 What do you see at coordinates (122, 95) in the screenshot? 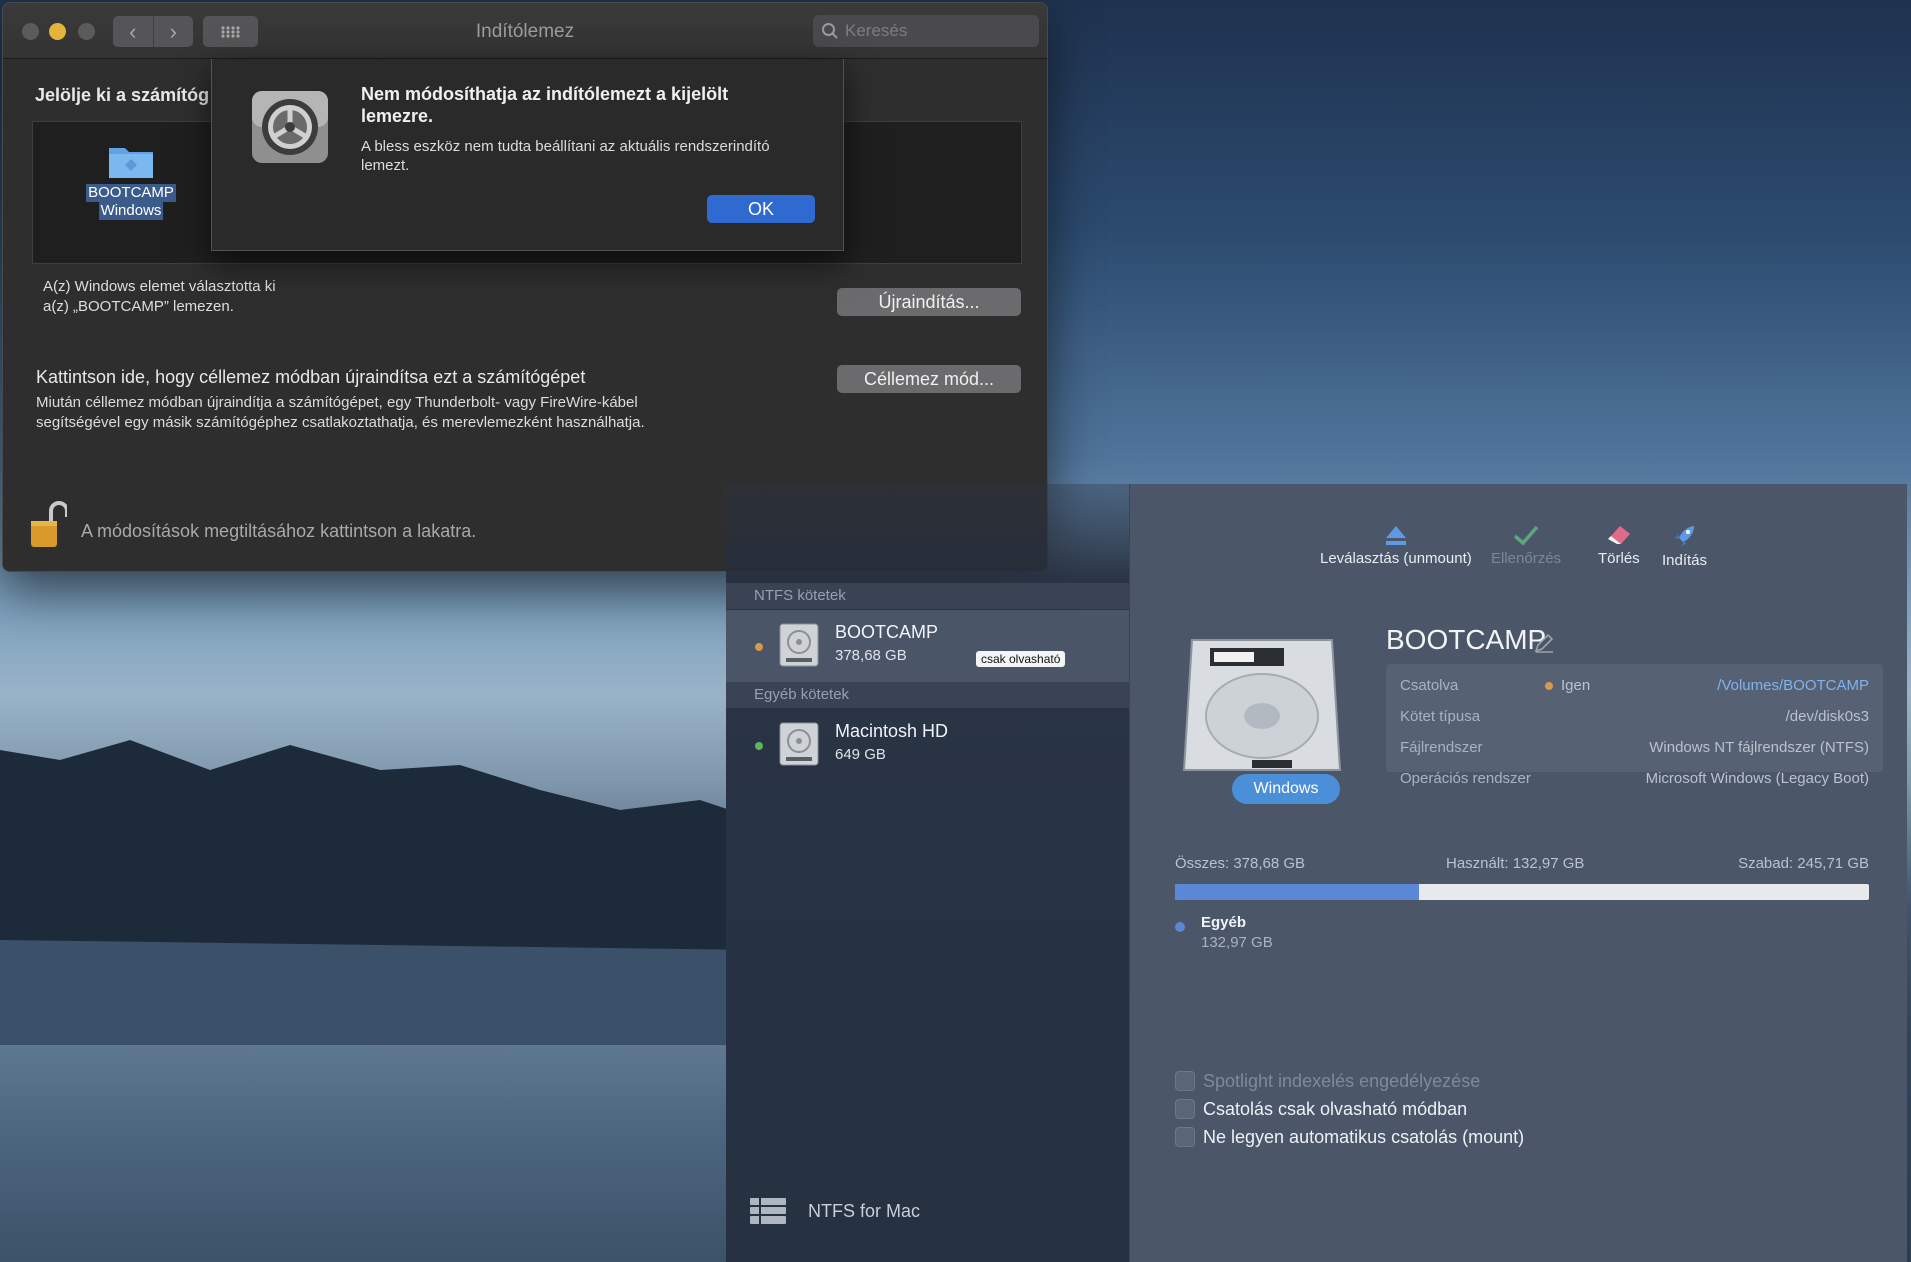
I see `select-disk-heading: Jelölje ki a számítóg` at bounding box center [122, 95].